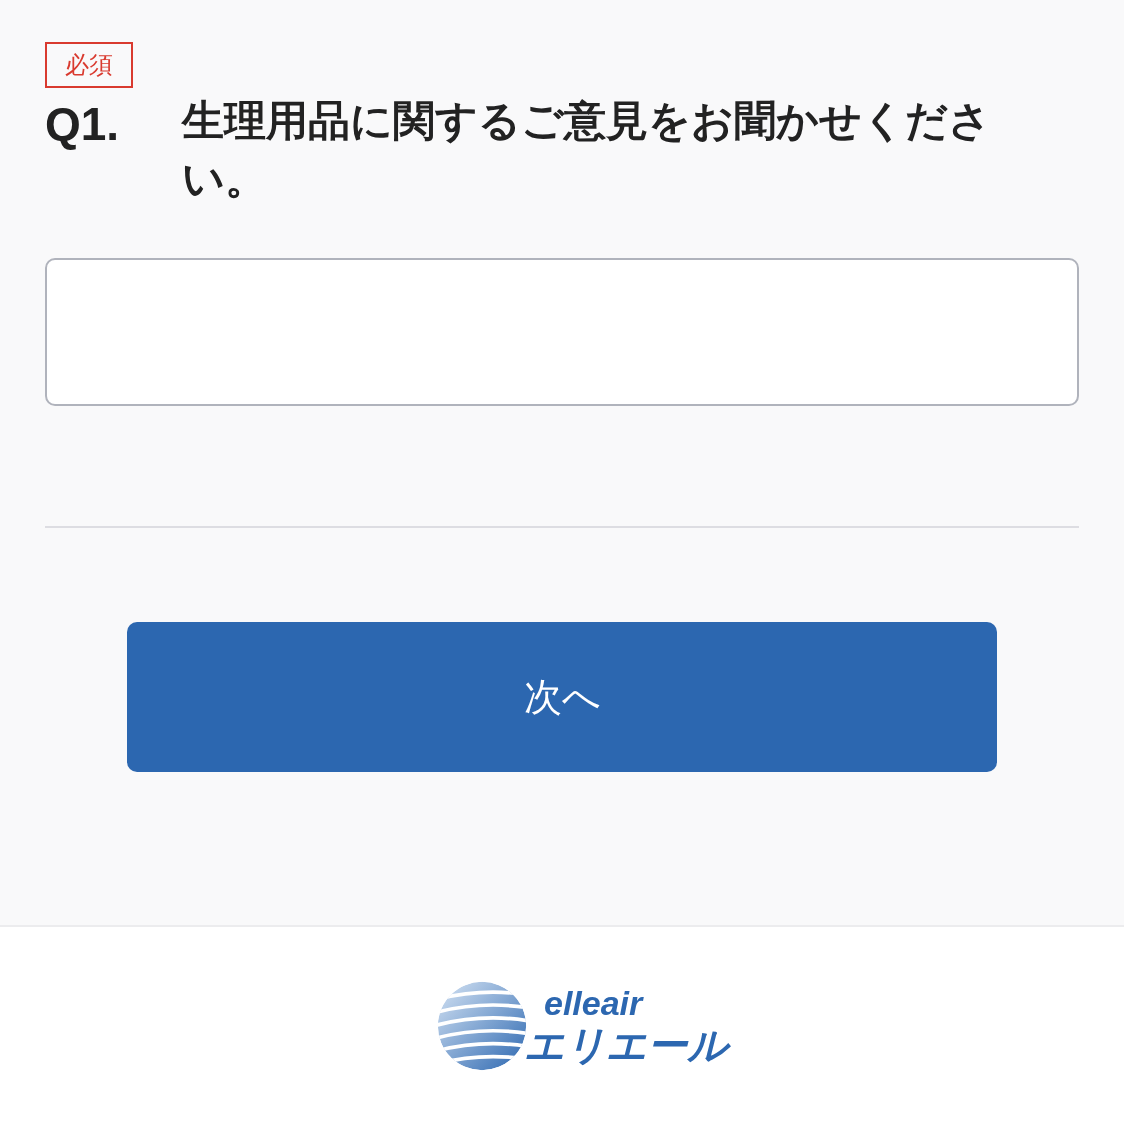 This screenshot has width=1124, height=1124. I want to click on required-badge: 必須, so click(89, 65).